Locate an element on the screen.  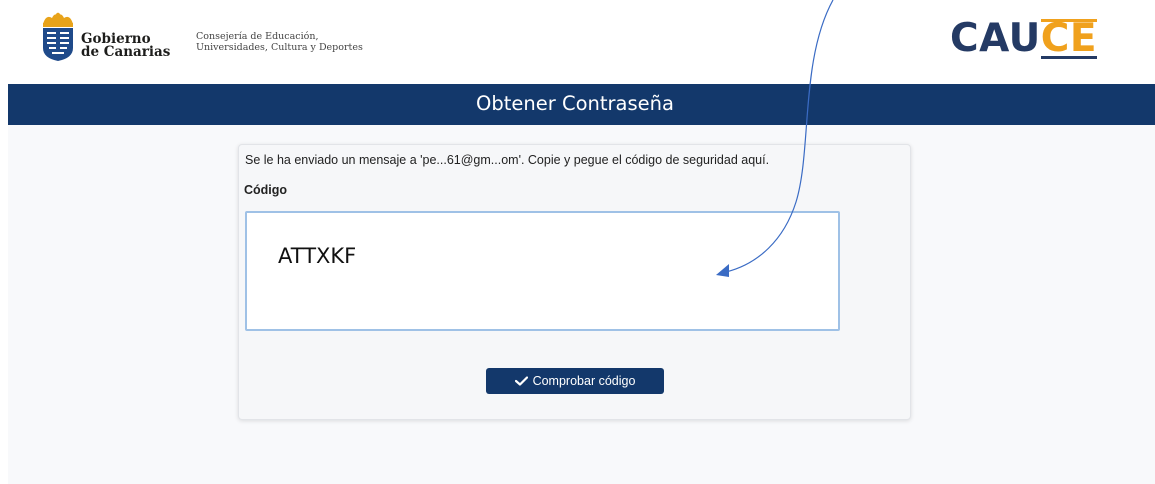
check-icon is located at coordinates (521, 381).